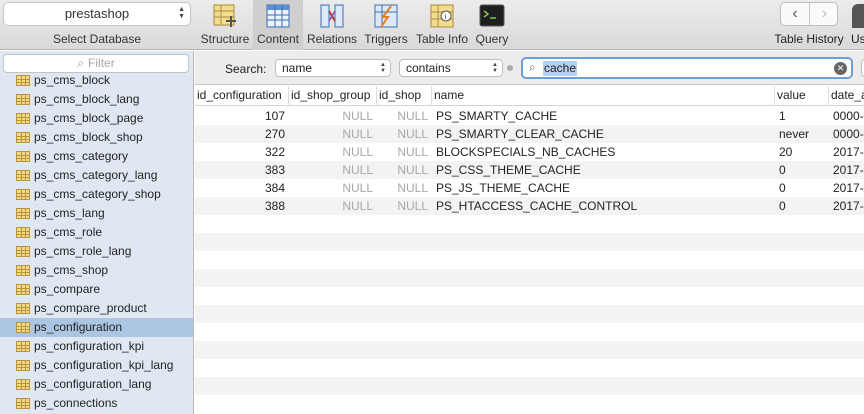  I want to click on table-cell: never, so click(802, 134).